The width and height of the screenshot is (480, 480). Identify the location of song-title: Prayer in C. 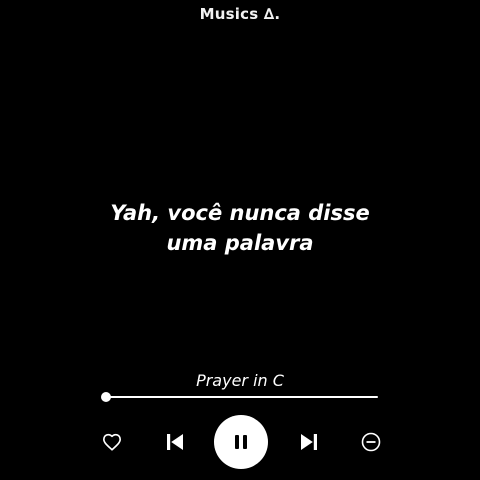
(240, 380).